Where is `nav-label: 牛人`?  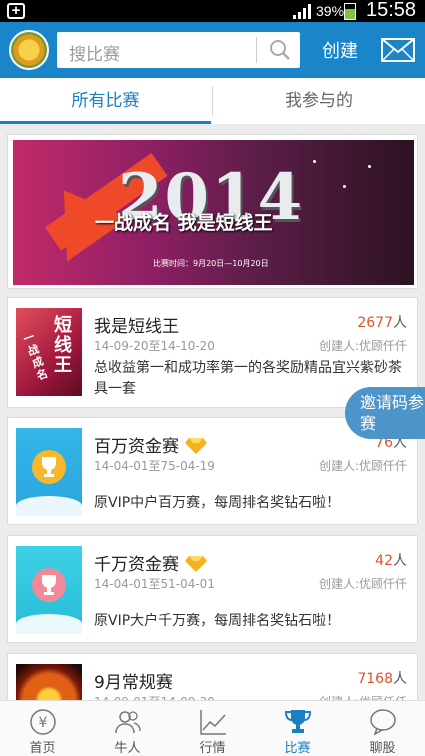 nav-label: 牛人 is located at coordinates (127, 748).